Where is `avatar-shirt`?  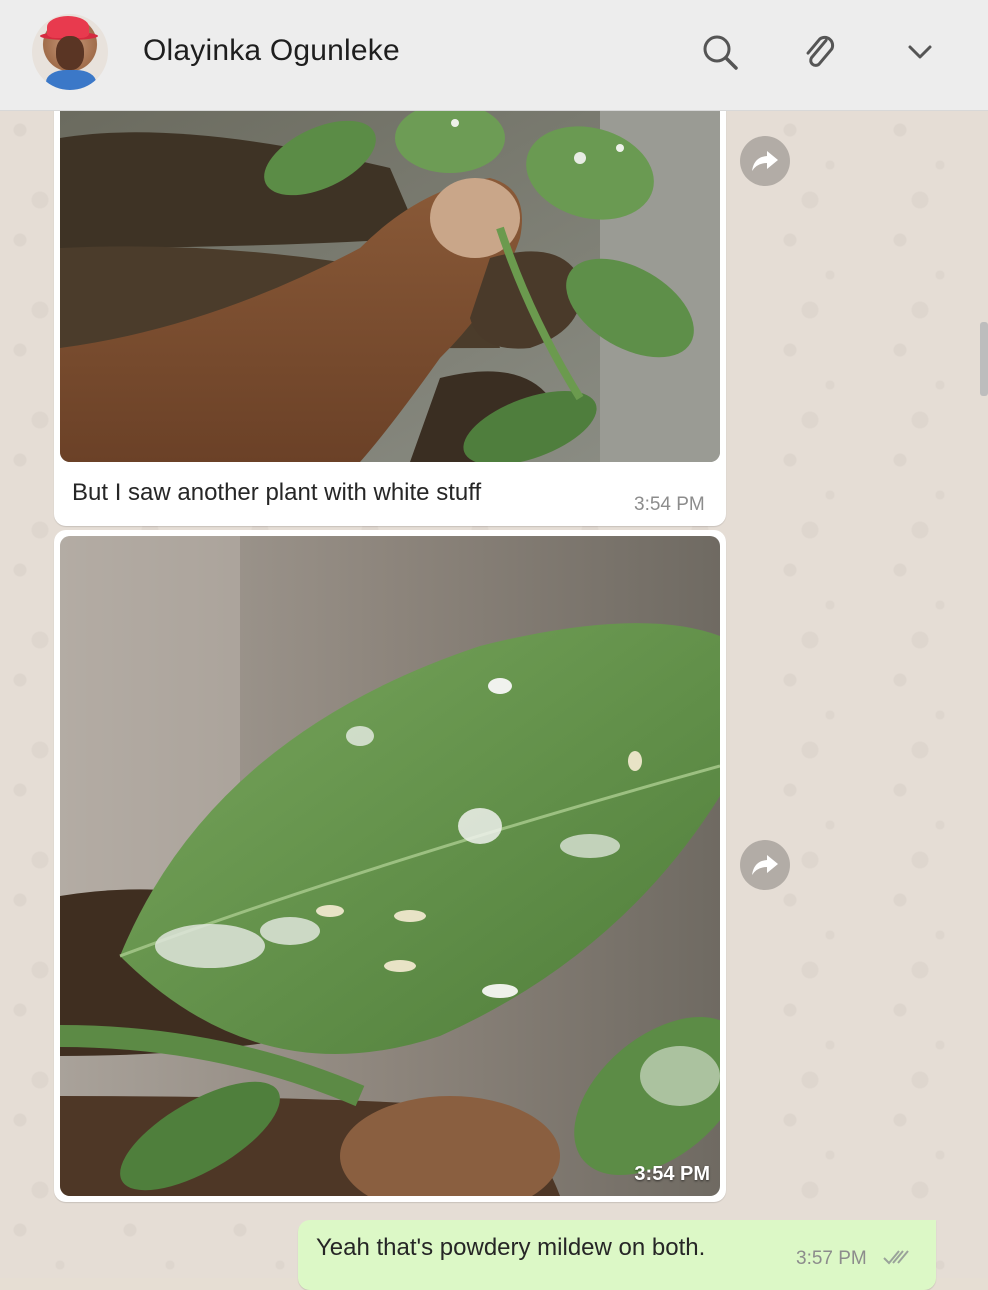 avatar-shirt is located at coordinates (71, 80).